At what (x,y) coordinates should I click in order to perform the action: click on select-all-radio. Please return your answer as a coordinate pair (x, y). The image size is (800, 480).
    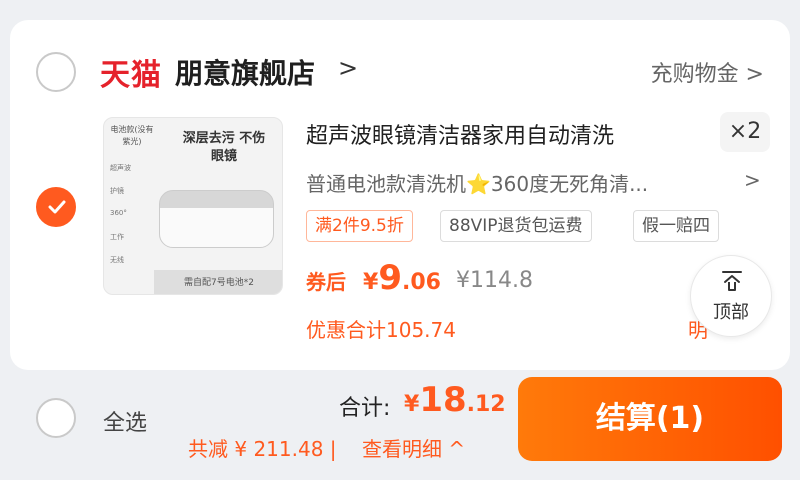
    Looking at the image, I should click on (56, 418).